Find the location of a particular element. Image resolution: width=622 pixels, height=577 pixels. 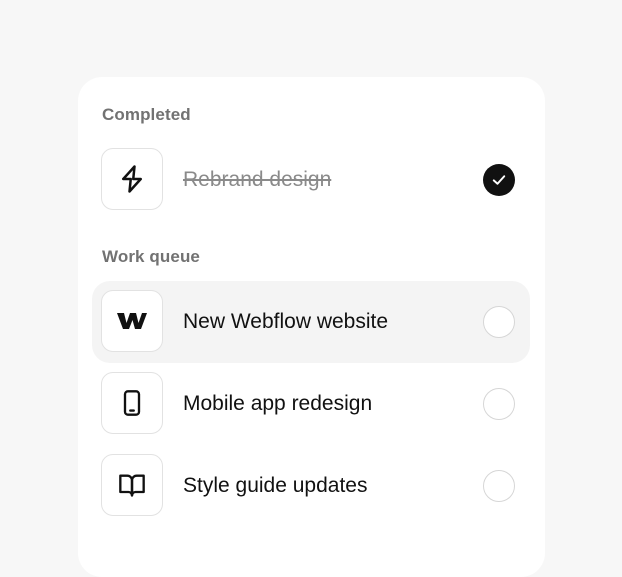

task-row-new-webflow-website: New Webflow website is located at coordinates (311, 322).